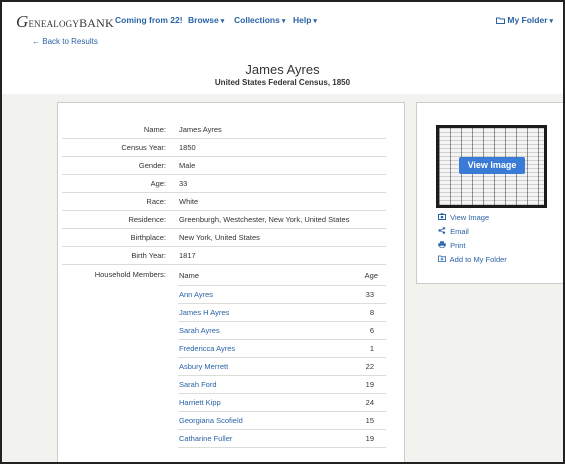 The height and width of the screenshot is (464, 565). I want to click on household-row: Catharine Fuller 19, so click(282, 439).